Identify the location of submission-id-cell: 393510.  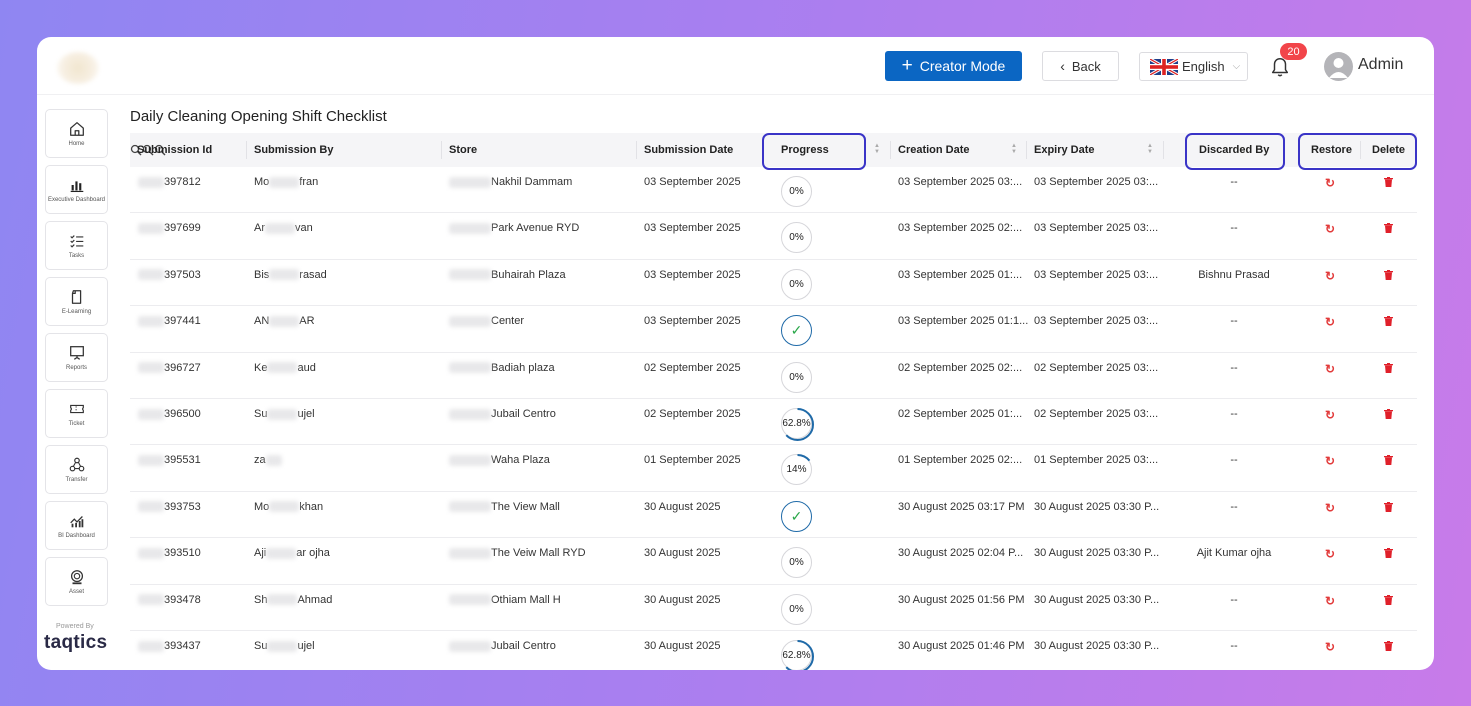
(169, 553).